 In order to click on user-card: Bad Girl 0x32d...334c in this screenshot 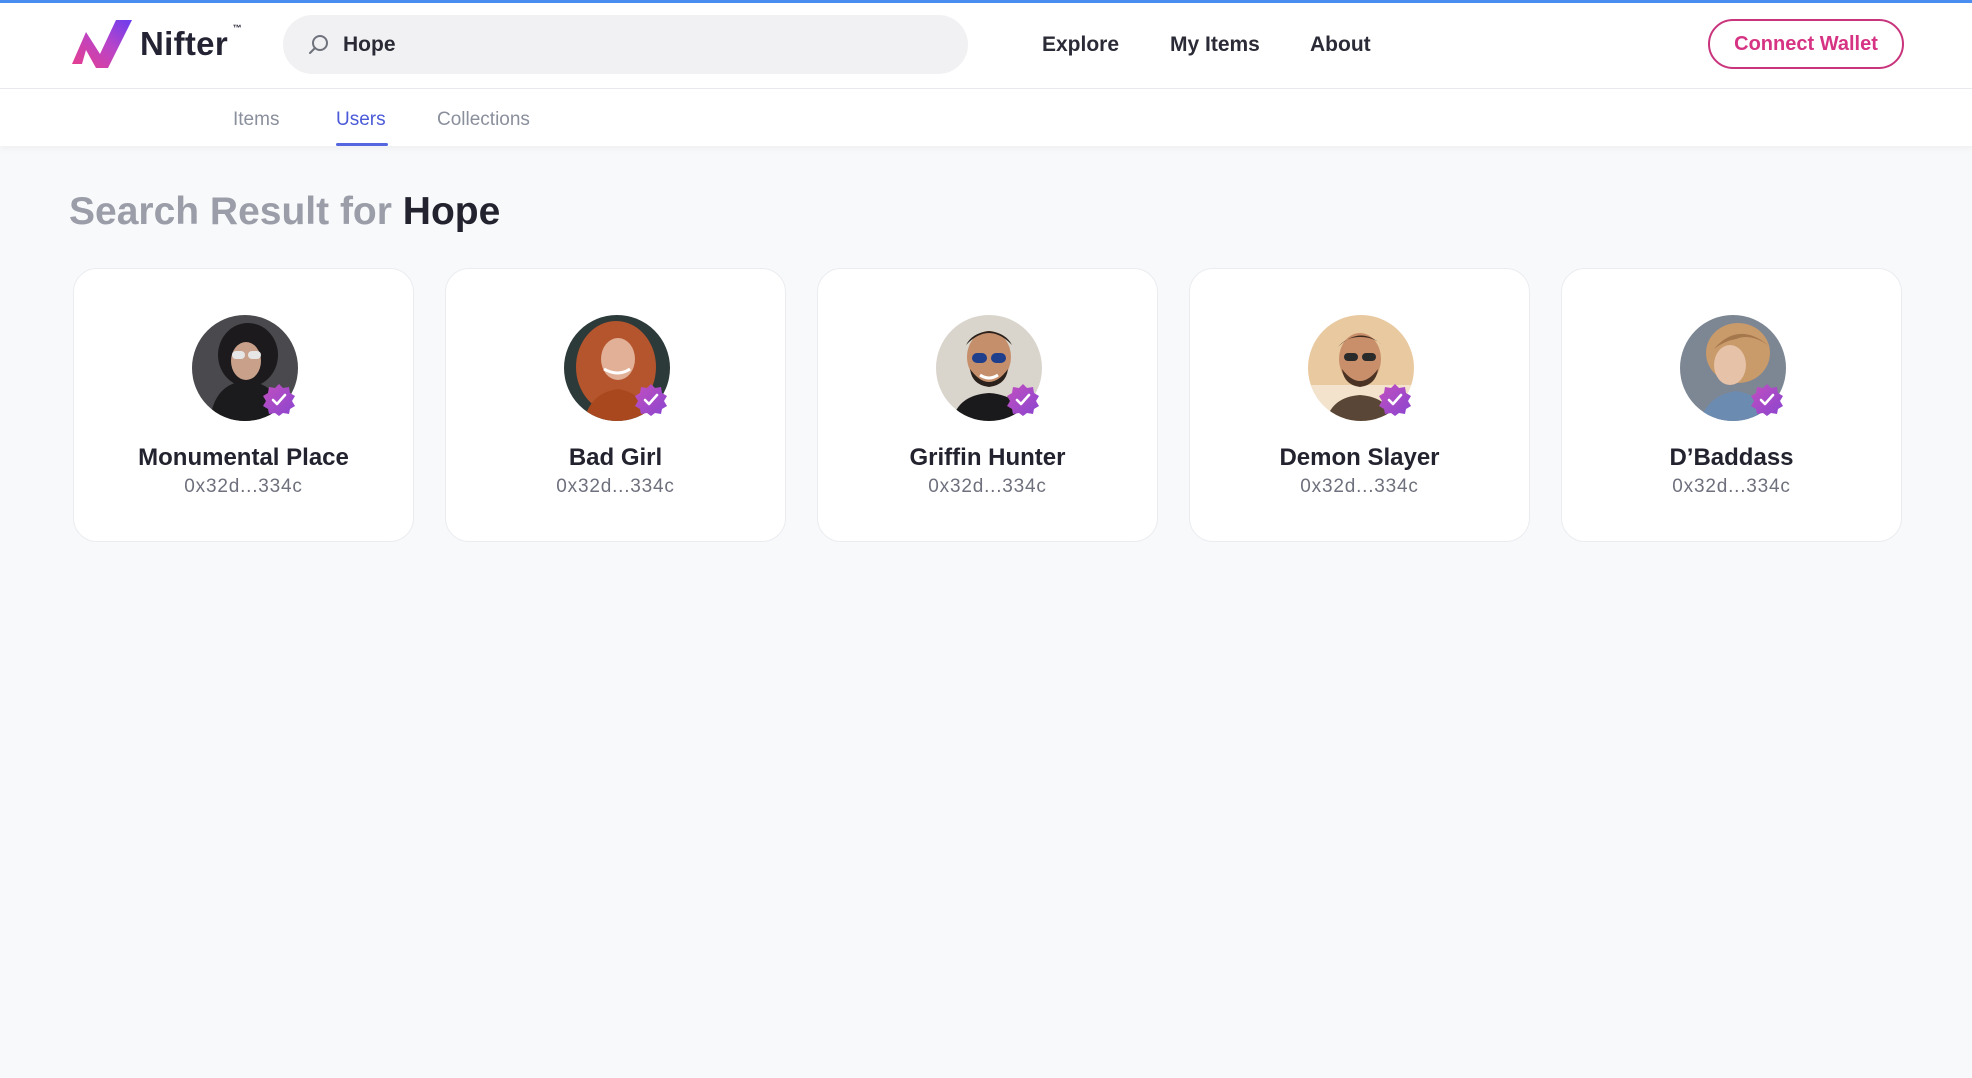, I will do `click(615, 405)`.